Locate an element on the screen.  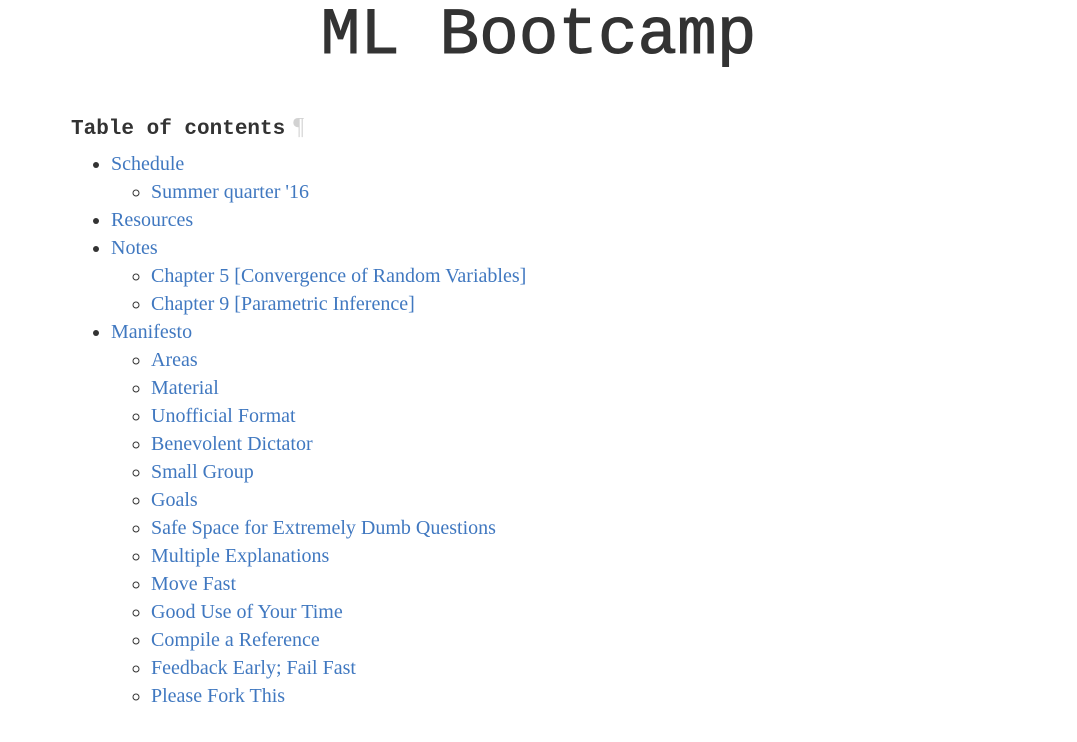
toc-link-compile-reference: Compile a Reference is located at coordinates (235, 640).